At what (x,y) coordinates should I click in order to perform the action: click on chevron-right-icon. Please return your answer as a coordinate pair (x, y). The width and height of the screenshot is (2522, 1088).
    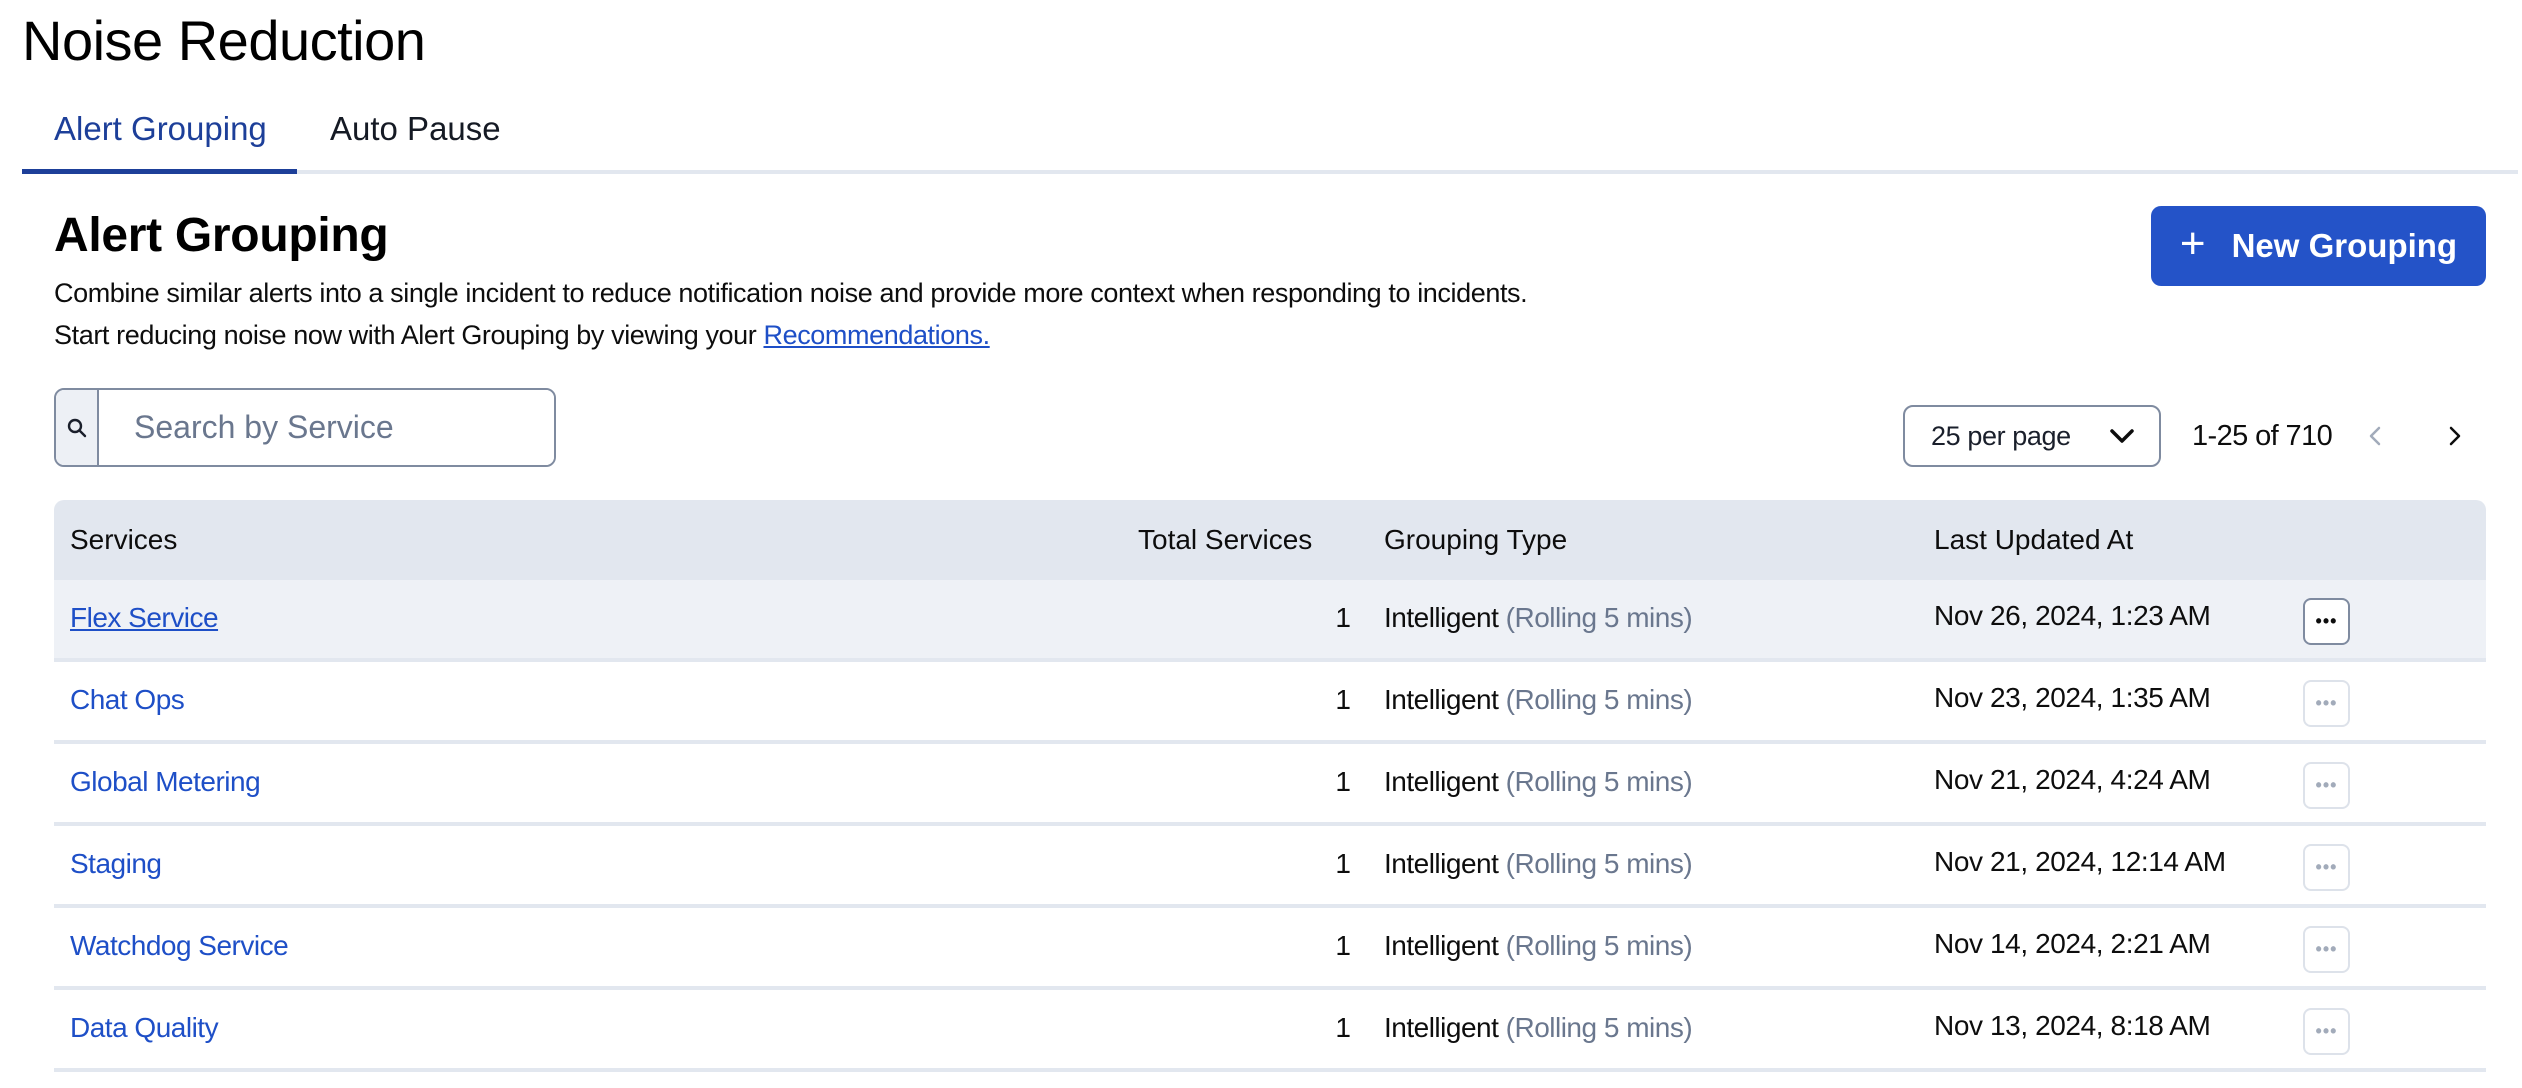
    Looking at the image, I should click on (2455, 436).